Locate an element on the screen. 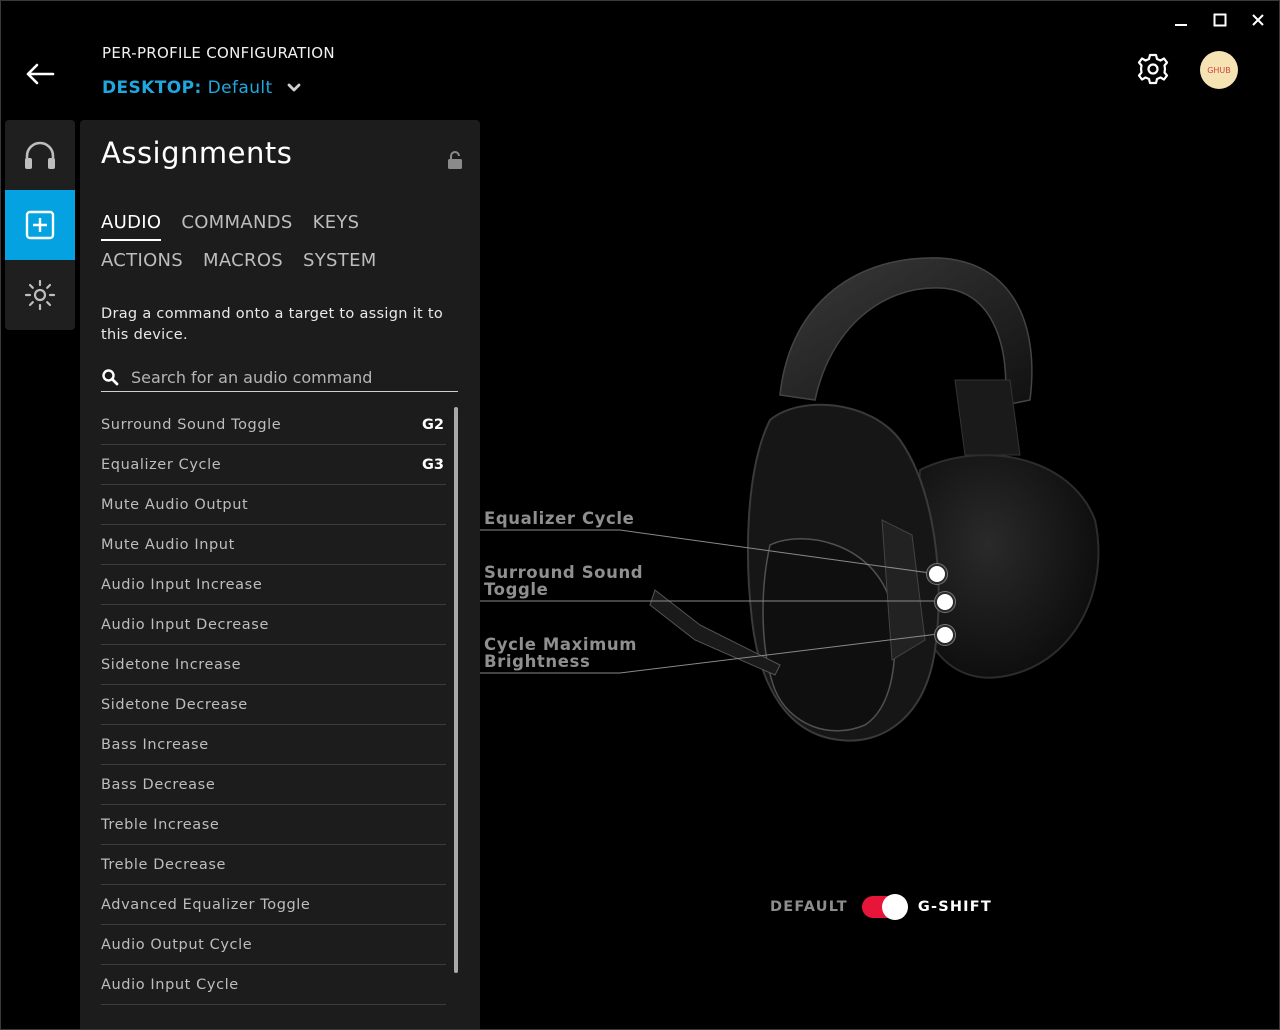 The height and width of the screenshot is (1030, 1280). command-name: Audio Output Cycle is located at coordinates (177, 944).